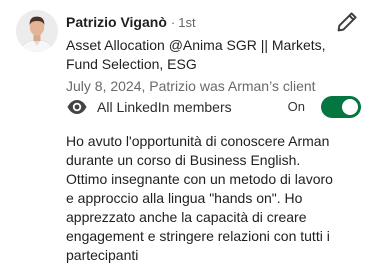  I want to click on toggle-state-label: On, so click(296, 106).